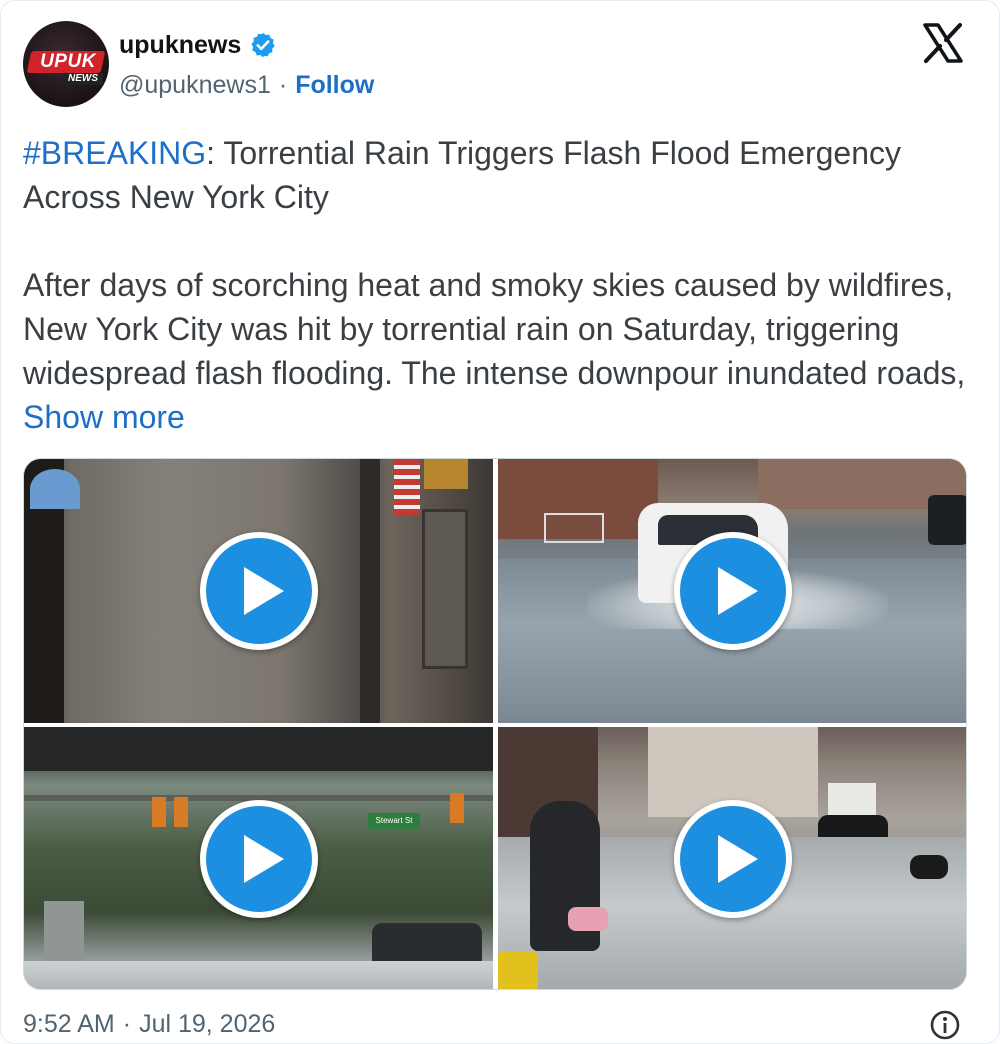 This screenshot has width=1000, height=1044. What do you see at coordinates (104, 417) in the screenshot?
I see `show-more-link: Show more` at bounding box center [104, 417].